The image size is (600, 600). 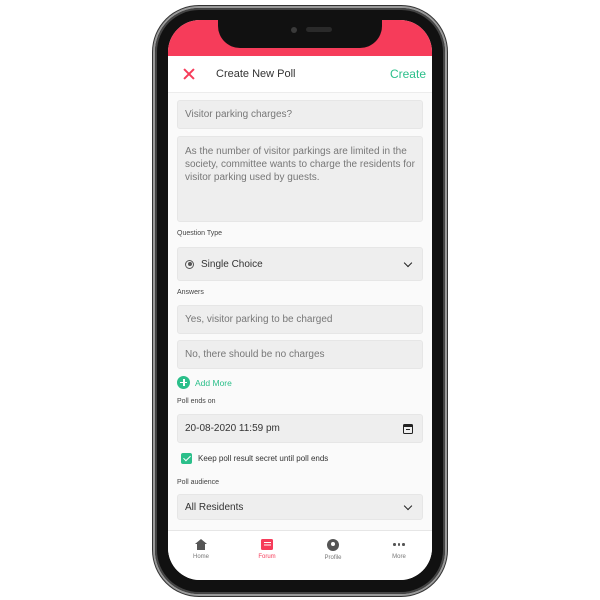 What do you see at coordinates (267, 544) in the screenshot?
I see `forum-icon` at bounding box center [267, 544].